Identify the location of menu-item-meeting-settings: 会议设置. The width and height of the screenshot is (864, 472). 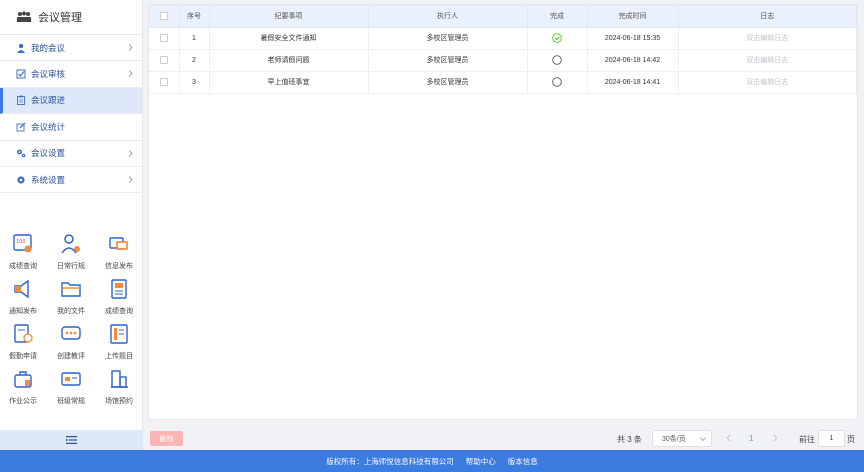
(71, 154).